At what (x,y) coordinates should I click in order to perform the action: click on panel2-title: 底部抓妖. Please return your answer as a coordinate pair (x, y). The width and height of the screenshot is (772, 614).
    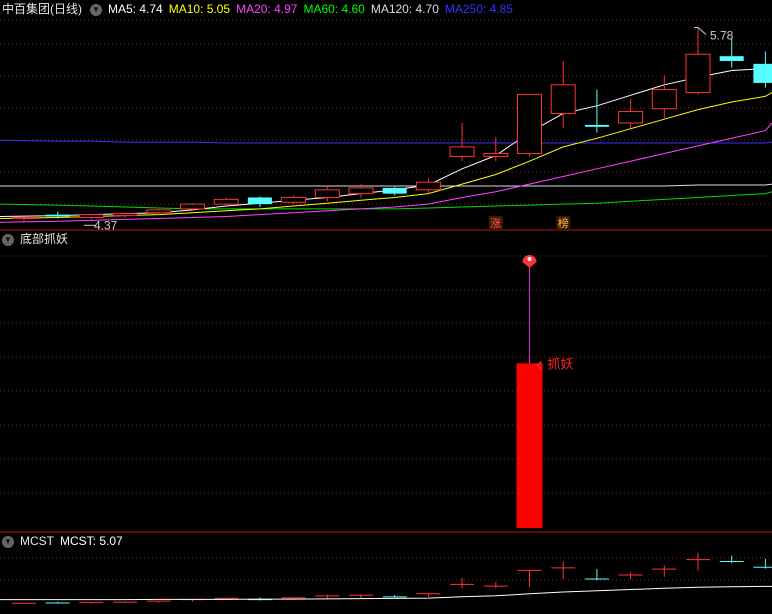
    Looking at the image, I should click on (44, 239).